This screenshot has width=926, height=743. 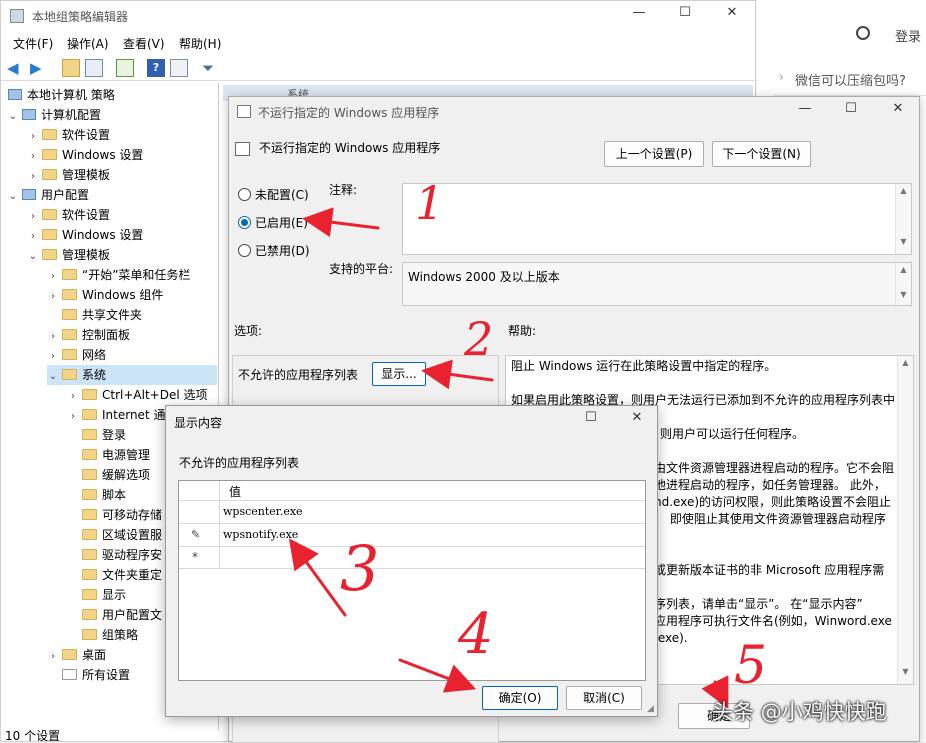 I want to click on export-list-icon, so click(x=125, y=68).